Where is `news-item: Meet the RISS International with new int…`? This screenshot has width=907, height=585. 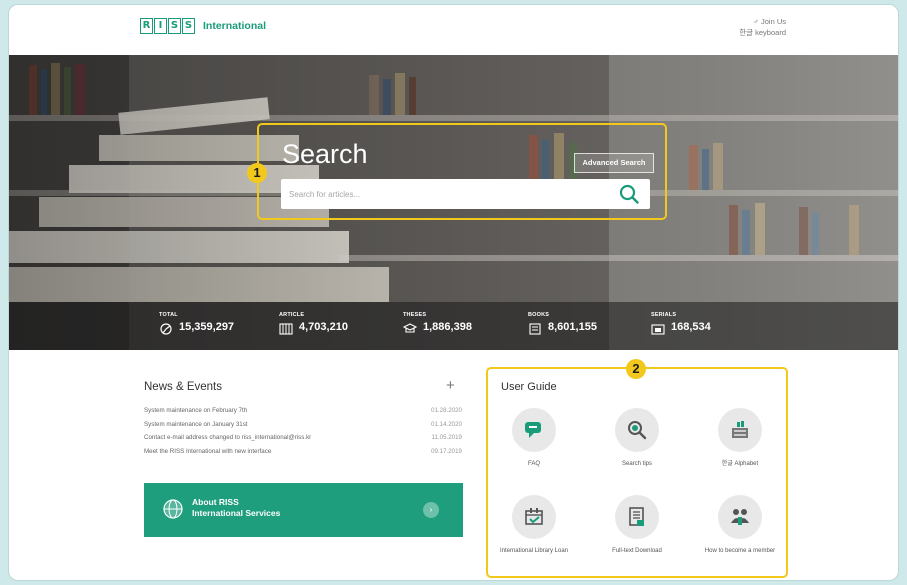
news-item: Meet the RISS International with new int… is located at coordinates (303, 455).